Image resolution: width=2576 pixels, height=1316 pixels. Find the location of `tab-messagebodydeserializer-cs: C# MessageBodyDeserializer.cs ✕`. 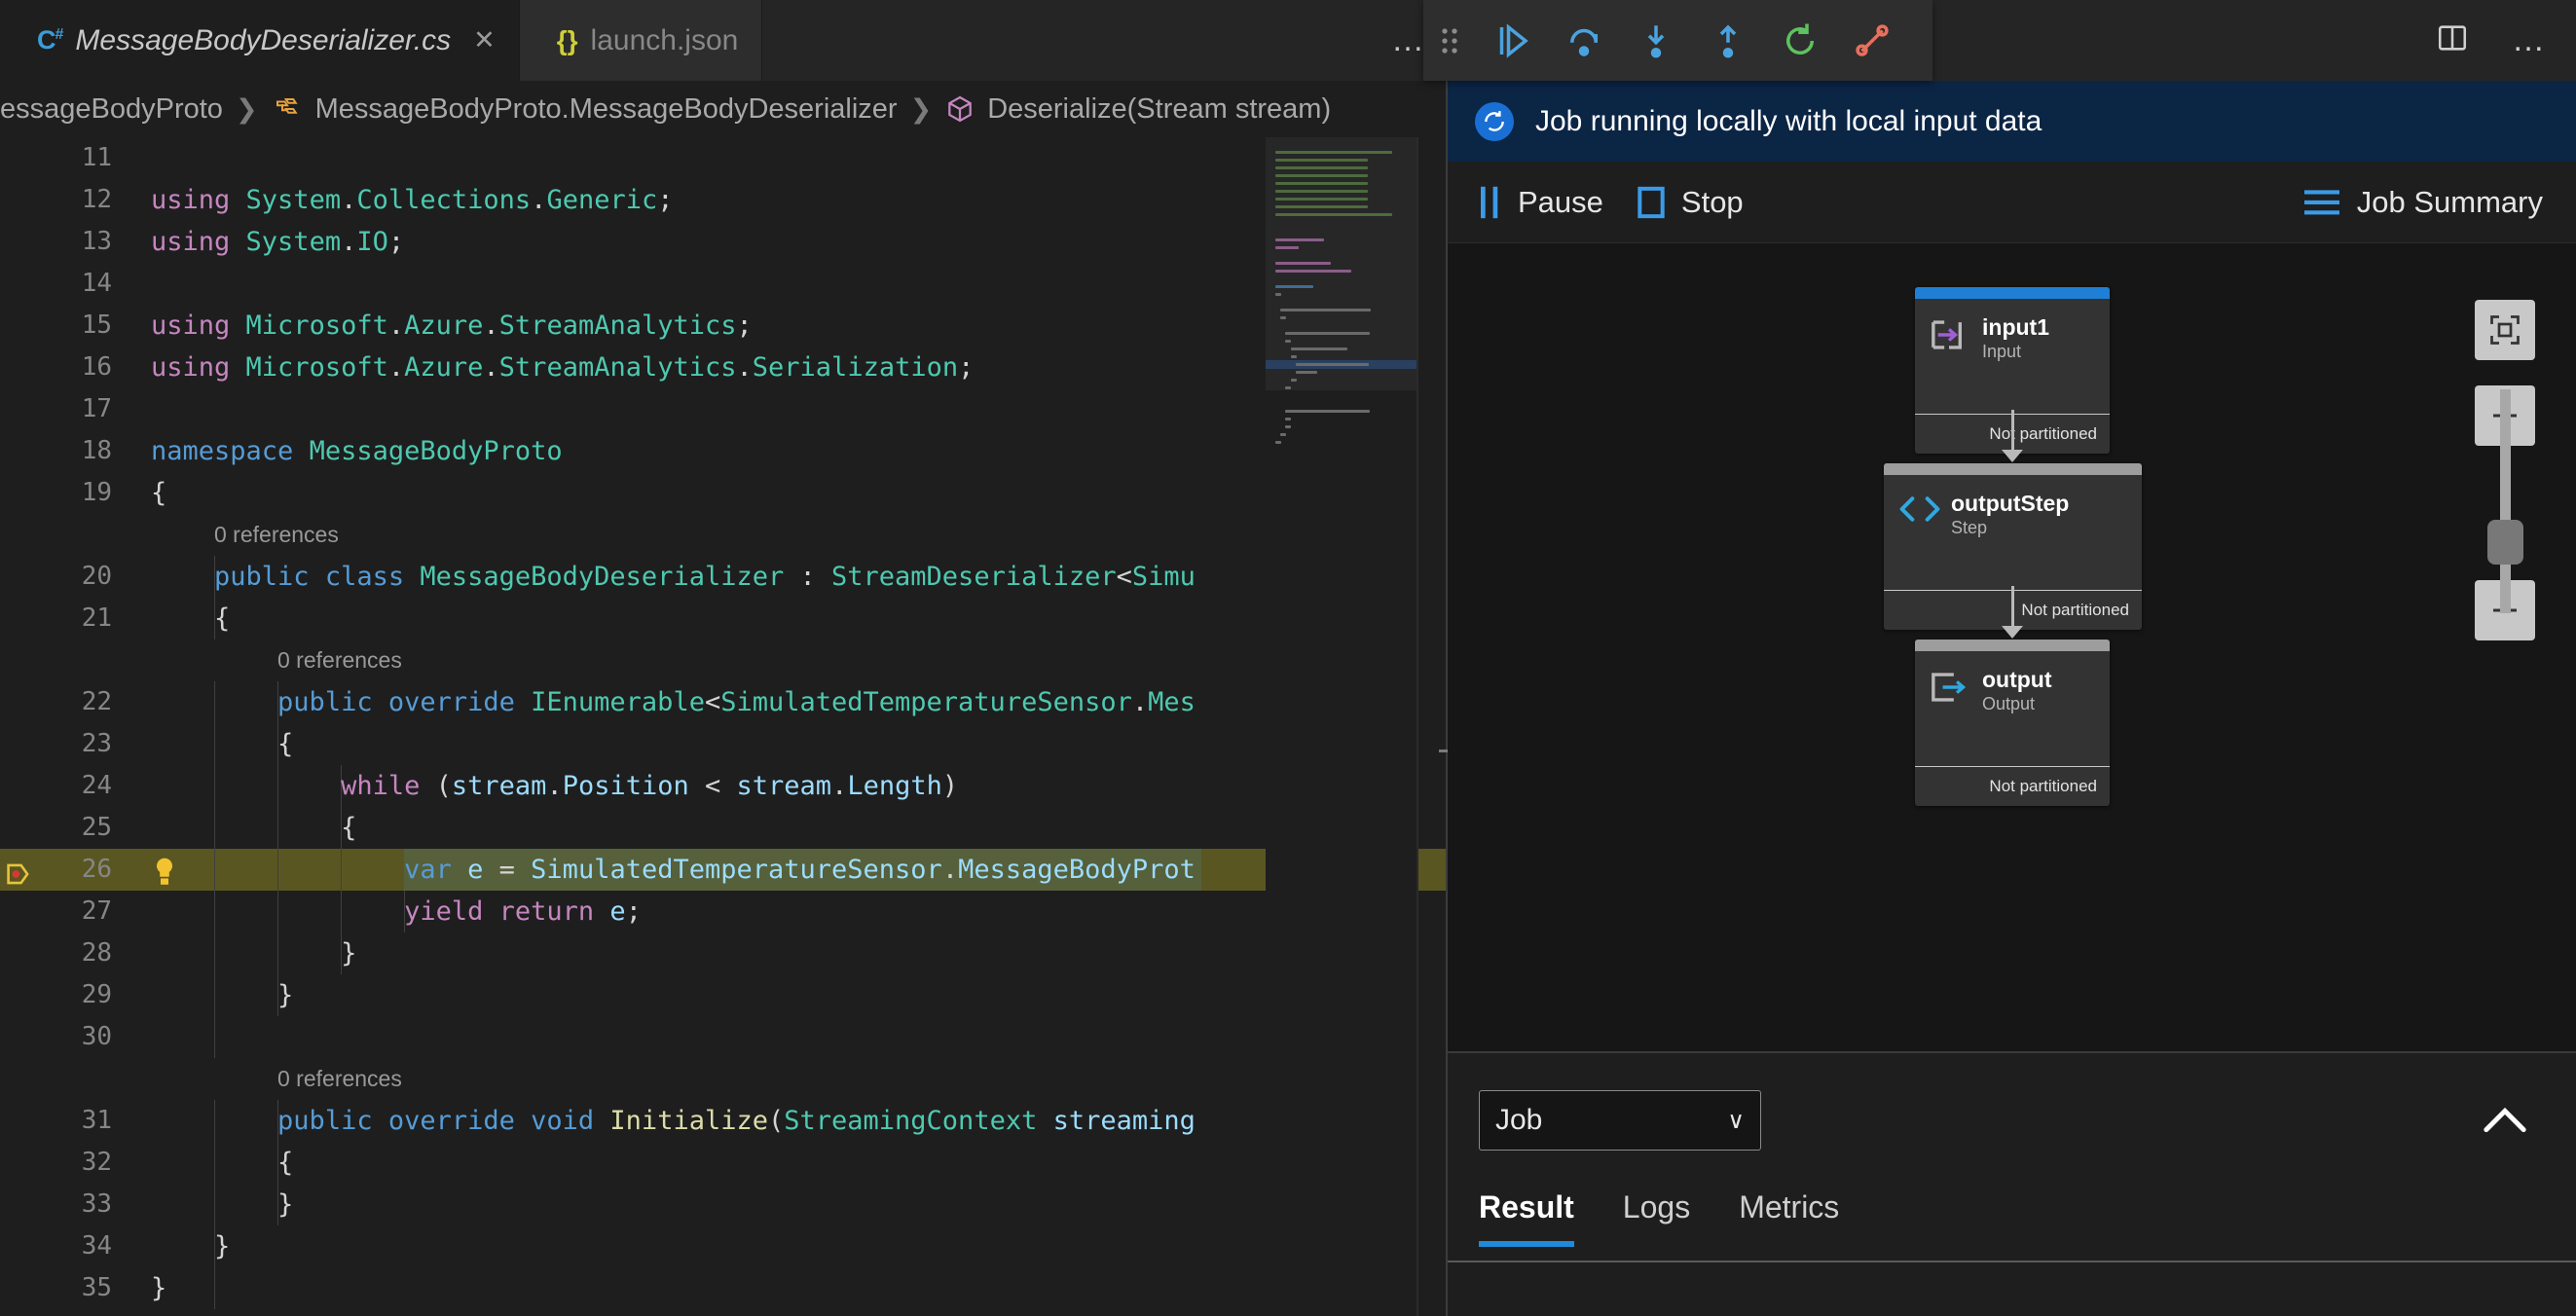

tab-messagebodydeserializer-cs: C# MessageBodyDeserializer.cs ✕ is located at coordinates (260, 40).